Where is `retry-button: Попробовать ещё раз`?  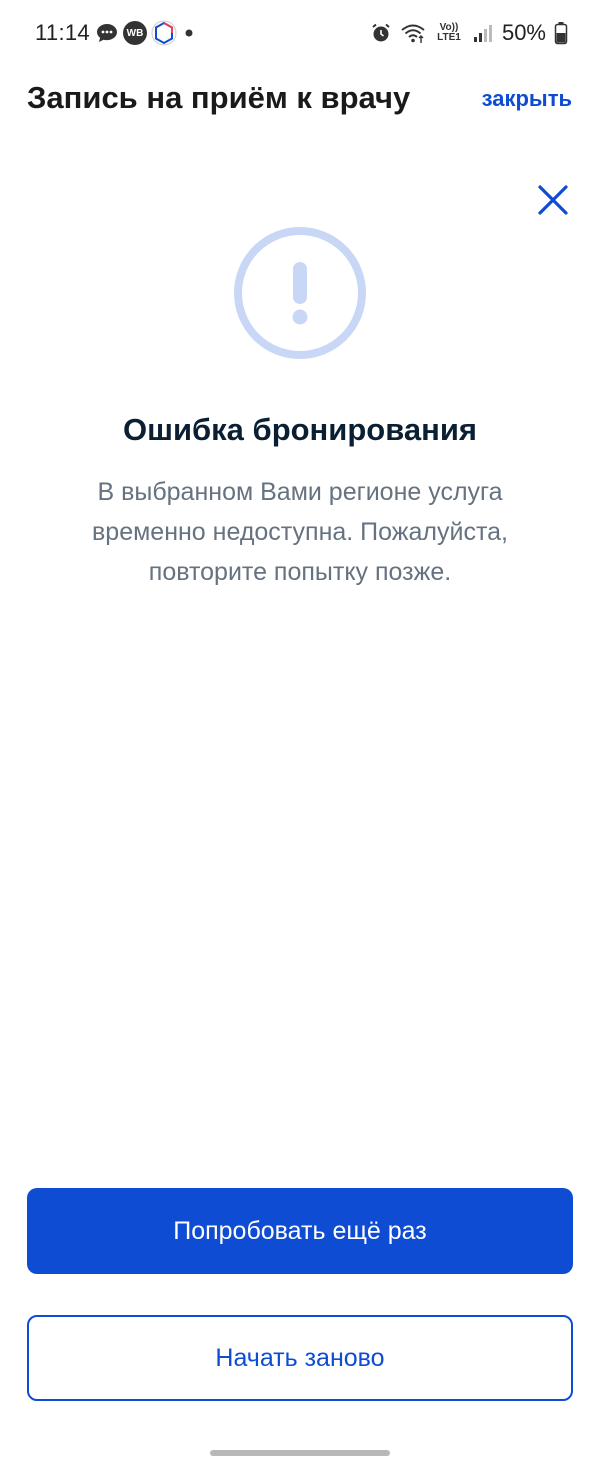 retry-button: Попробовать ещё раз is located at coordinates (300, 1231).